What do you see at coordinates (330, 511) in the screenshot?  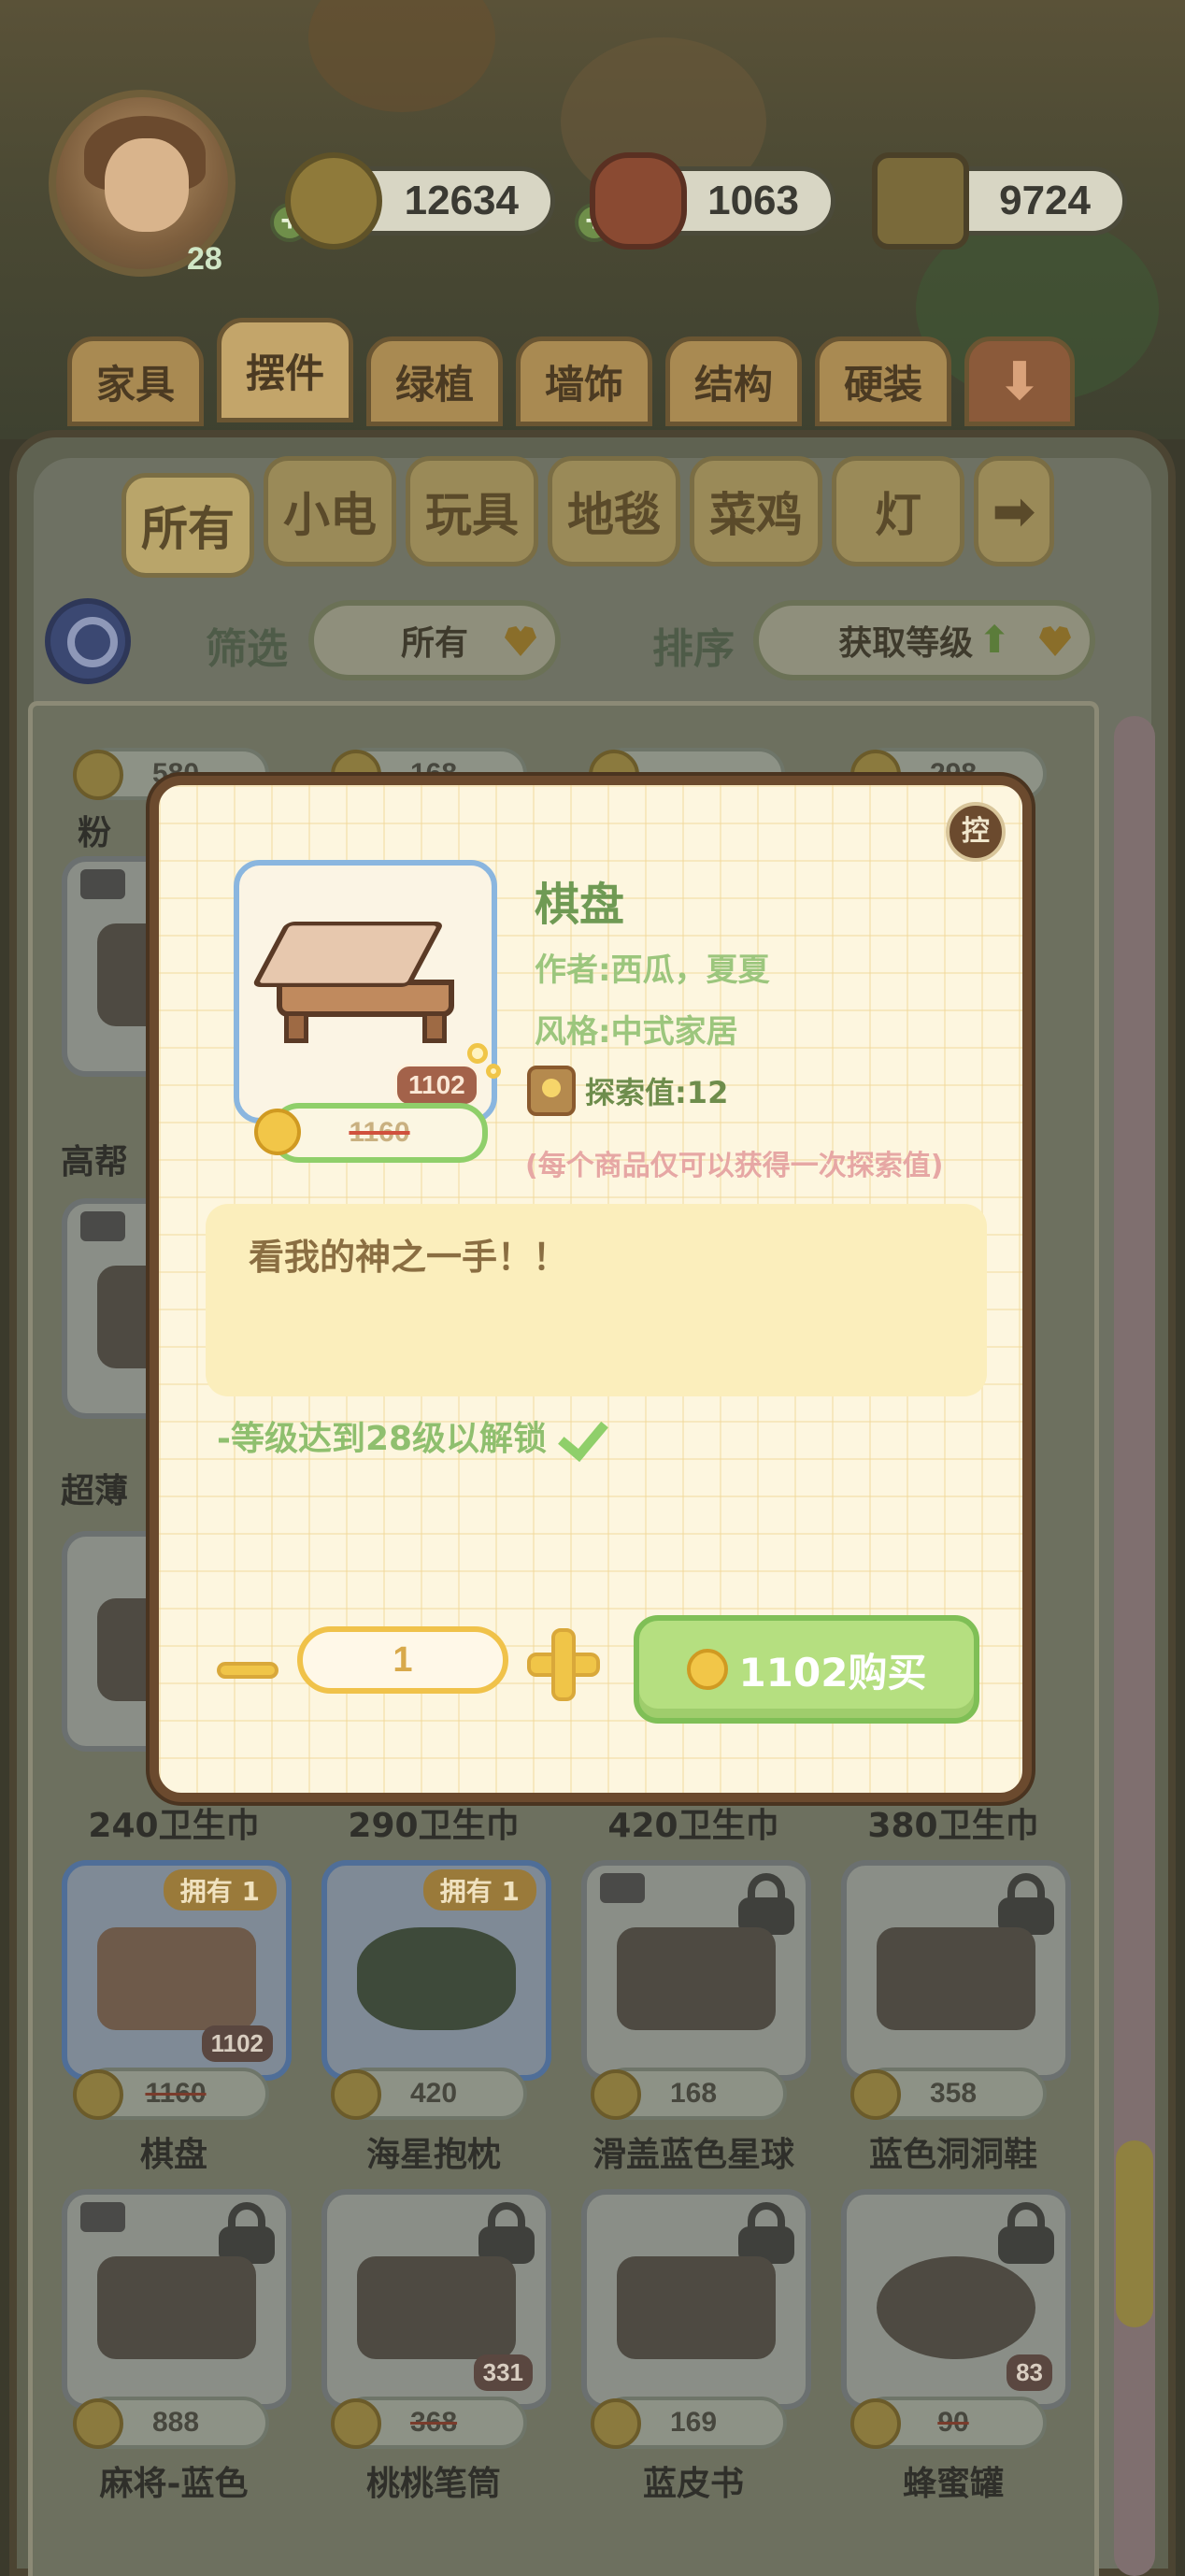 I see `subtab-small-appliance: 小电` at bounding box center [330, 511].